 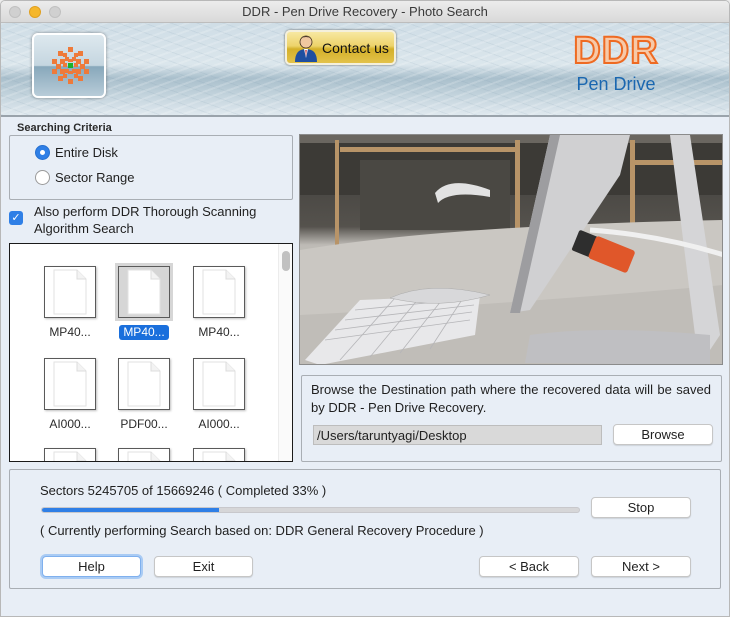 I want to click on maximize-window-button, so click(x=55, y=12).